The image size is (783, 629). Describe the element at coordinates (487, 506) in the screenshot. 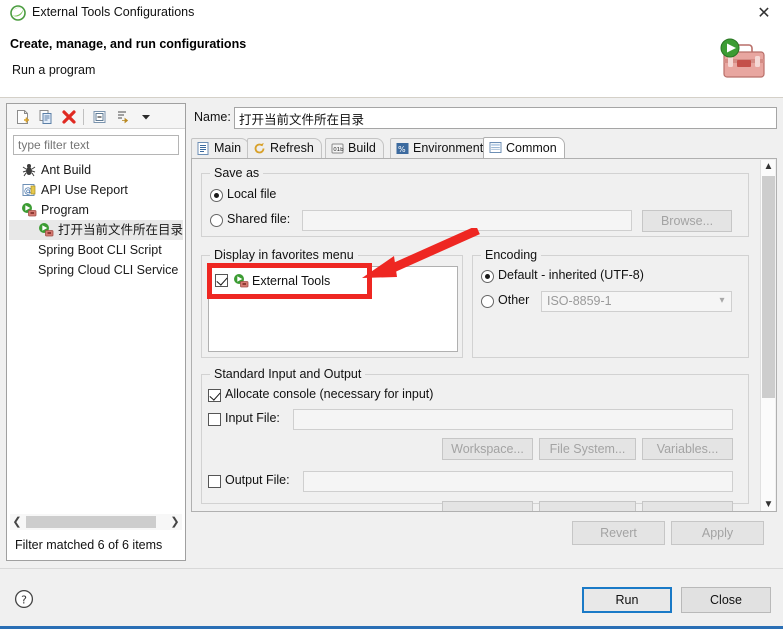

I see `output-workspace-button-clipped` at that location.